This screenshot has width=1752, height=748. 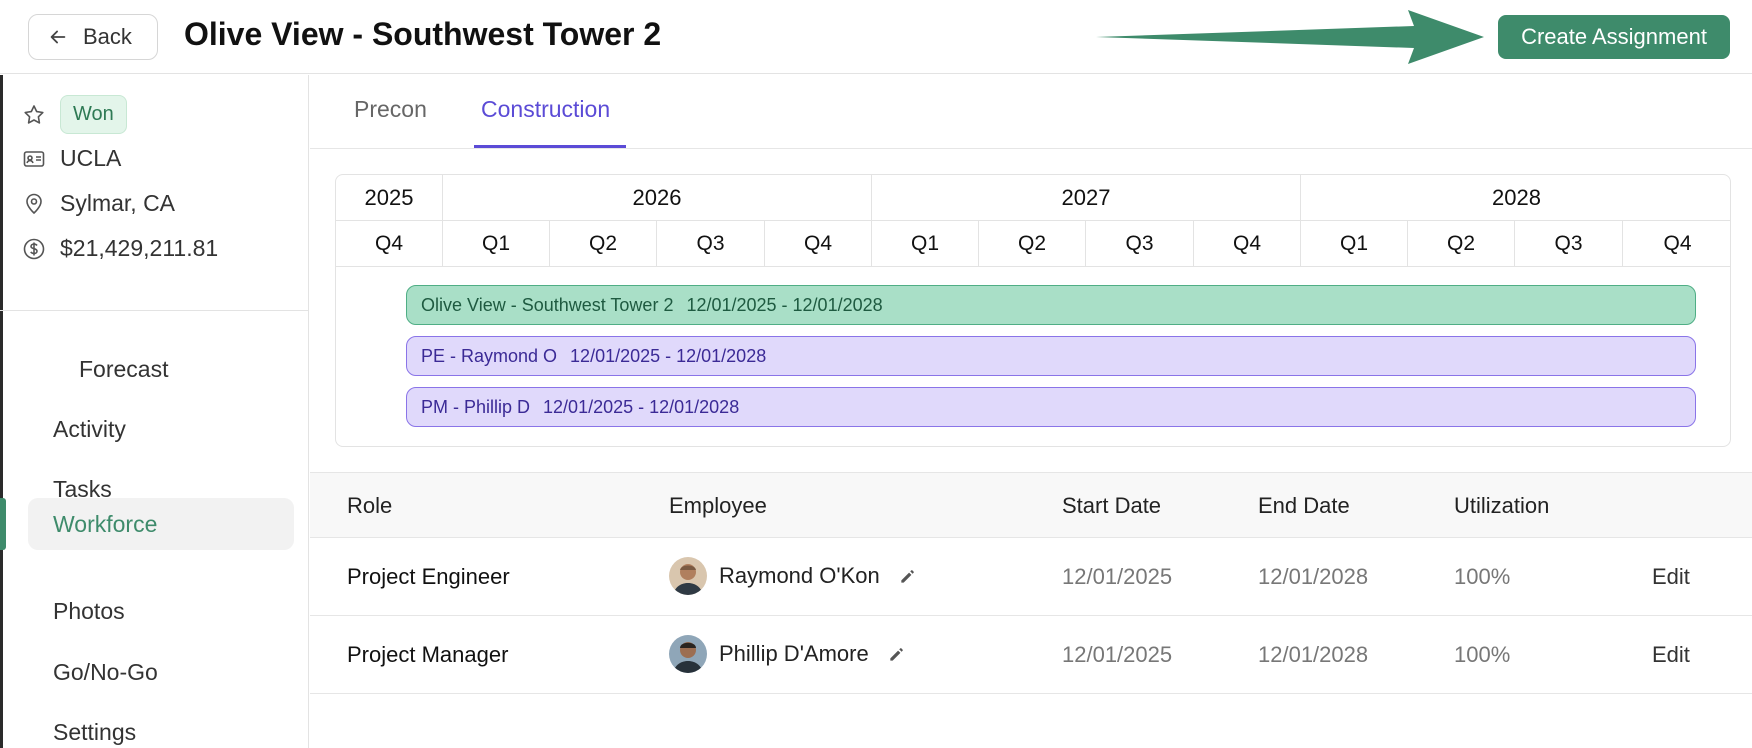 I want to click on employee-name: Raymond O'Kon, so click(x=799, y=576).